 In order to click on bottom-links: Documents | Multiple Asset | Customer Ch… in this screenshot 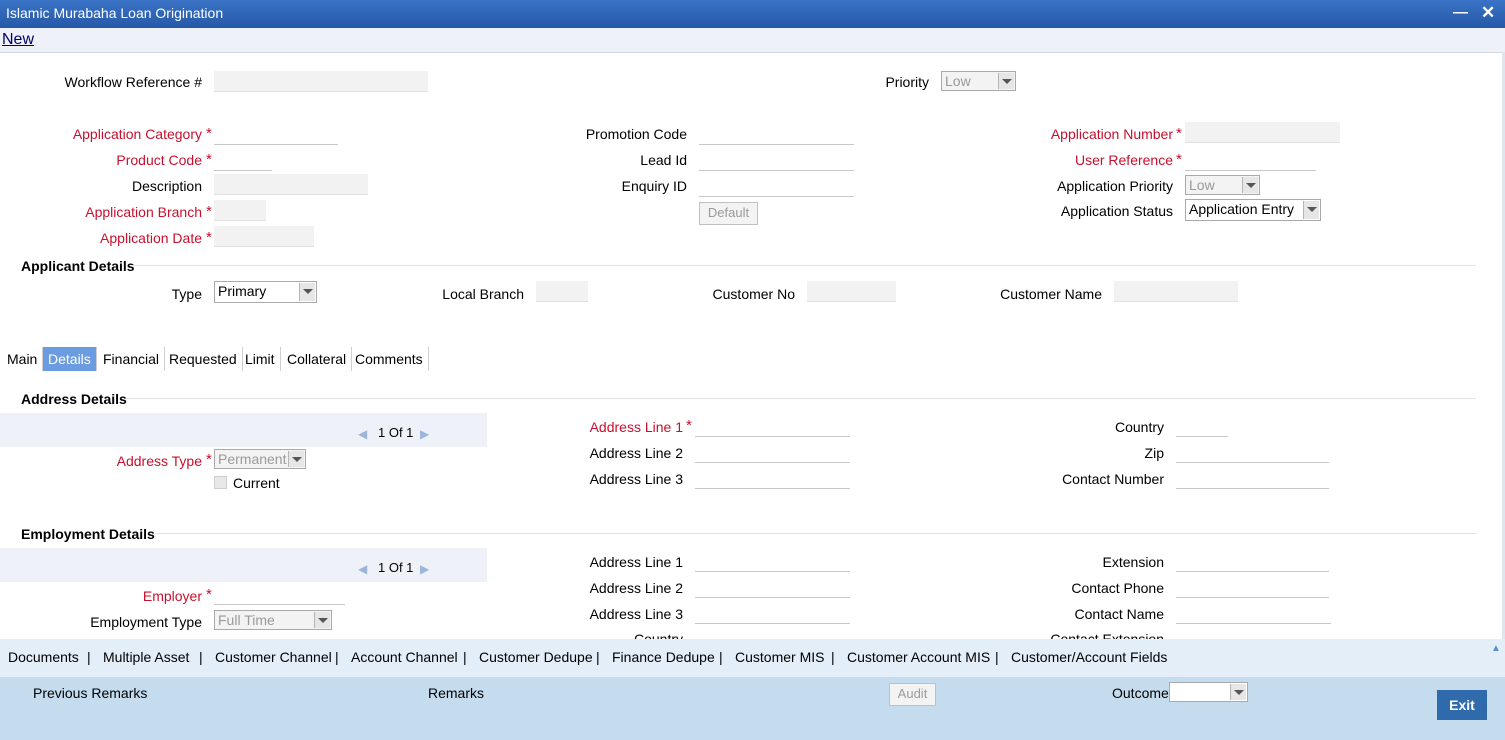, I will do `click(740, 659)`.